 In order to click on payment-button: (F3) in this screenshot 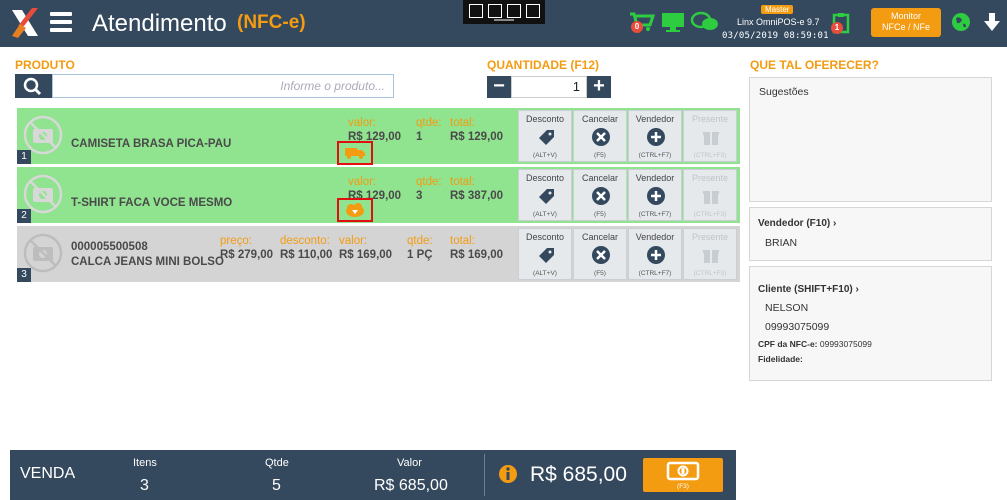, I will do `click(683, 475)`.